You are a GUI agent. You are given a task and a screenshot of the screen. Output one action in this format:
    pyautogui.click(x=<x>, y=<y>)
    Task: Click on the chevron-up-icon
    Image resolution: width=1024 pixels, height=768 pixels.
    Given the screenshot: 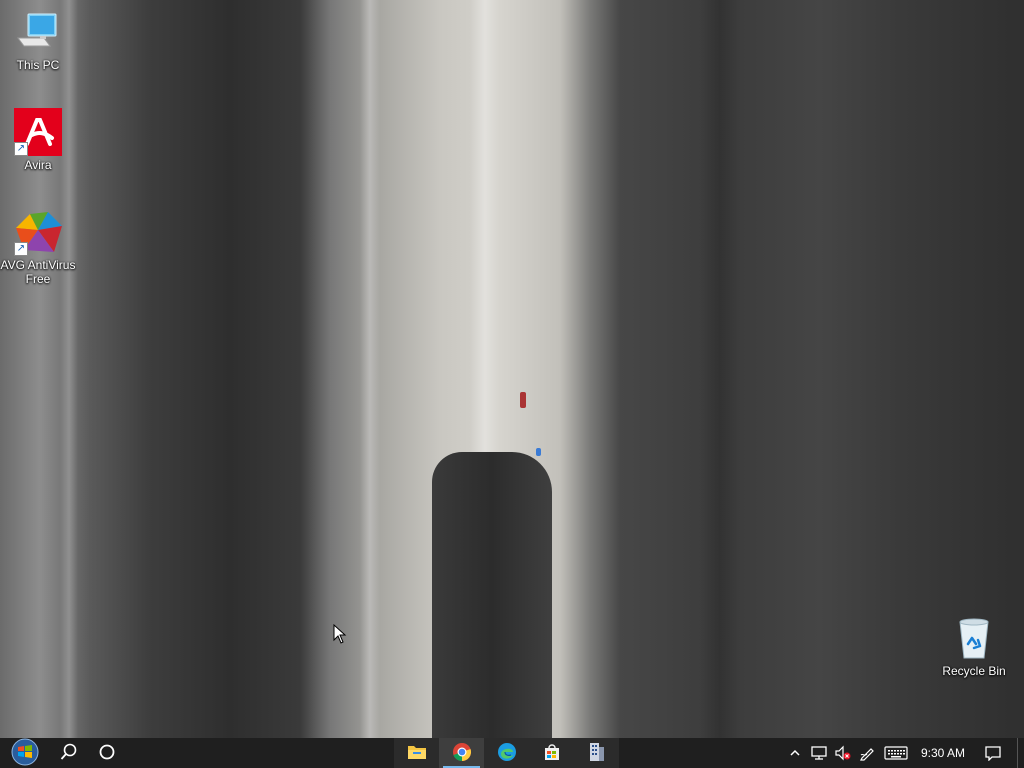 What is the action you would take?
    pyautogui.click(x=795, y=753)
    